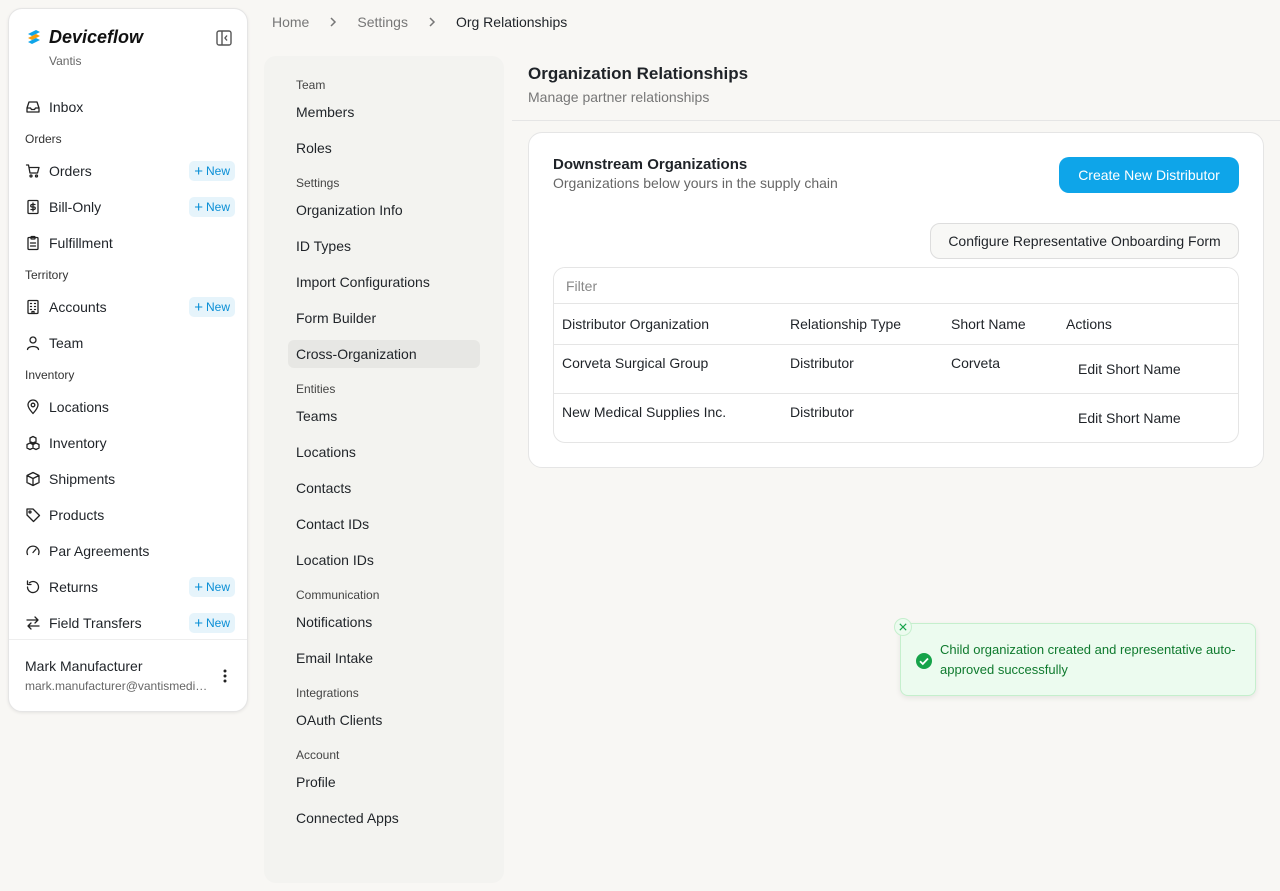  I want to click on settings-nav-oauth-clients: OAuth Clients, so click(384, 720).